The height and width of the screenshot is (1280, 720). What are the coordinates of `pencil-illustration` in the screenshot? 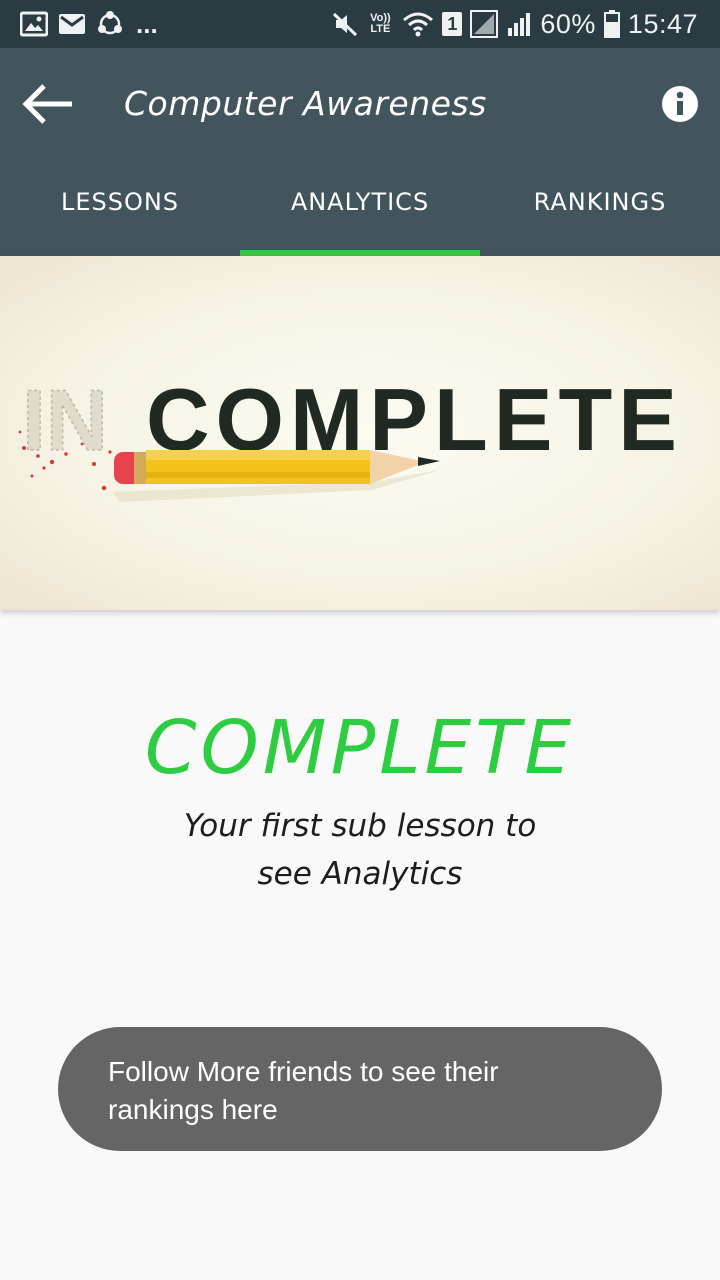 It's located at (276, 476).